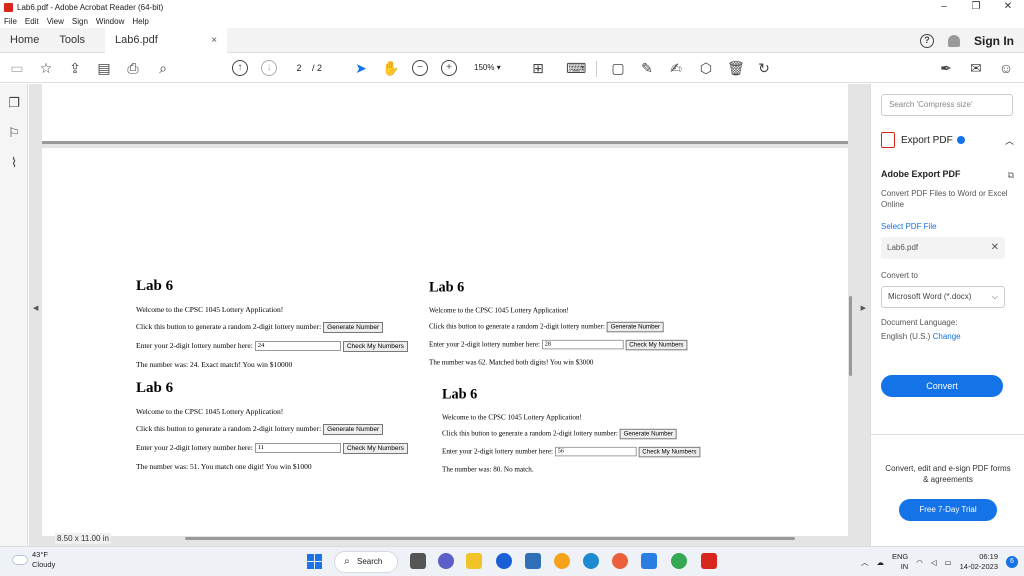  I want to click on wifi-icon: ◠, so click(919, 562).